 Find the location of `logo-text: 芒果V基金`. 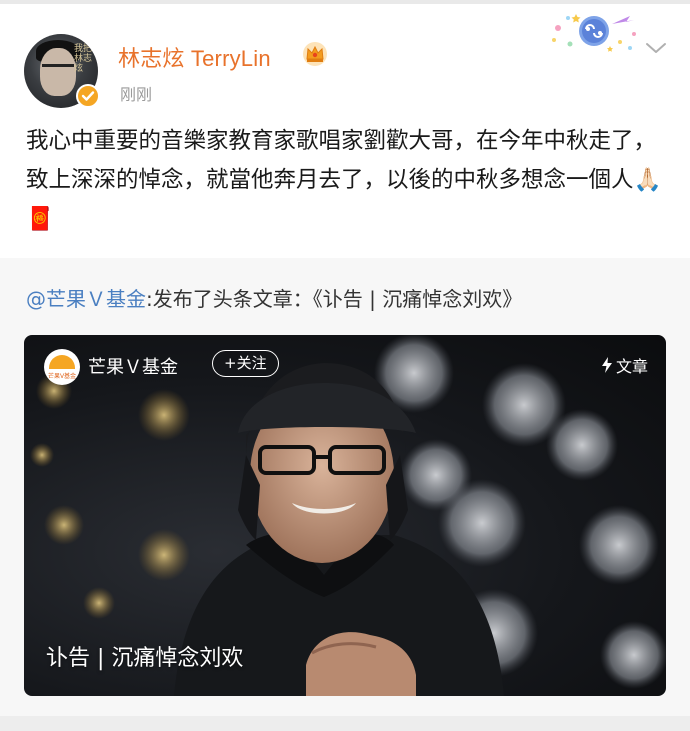

logo-text: 芒果V基金 is located at coordinates (62, 376).